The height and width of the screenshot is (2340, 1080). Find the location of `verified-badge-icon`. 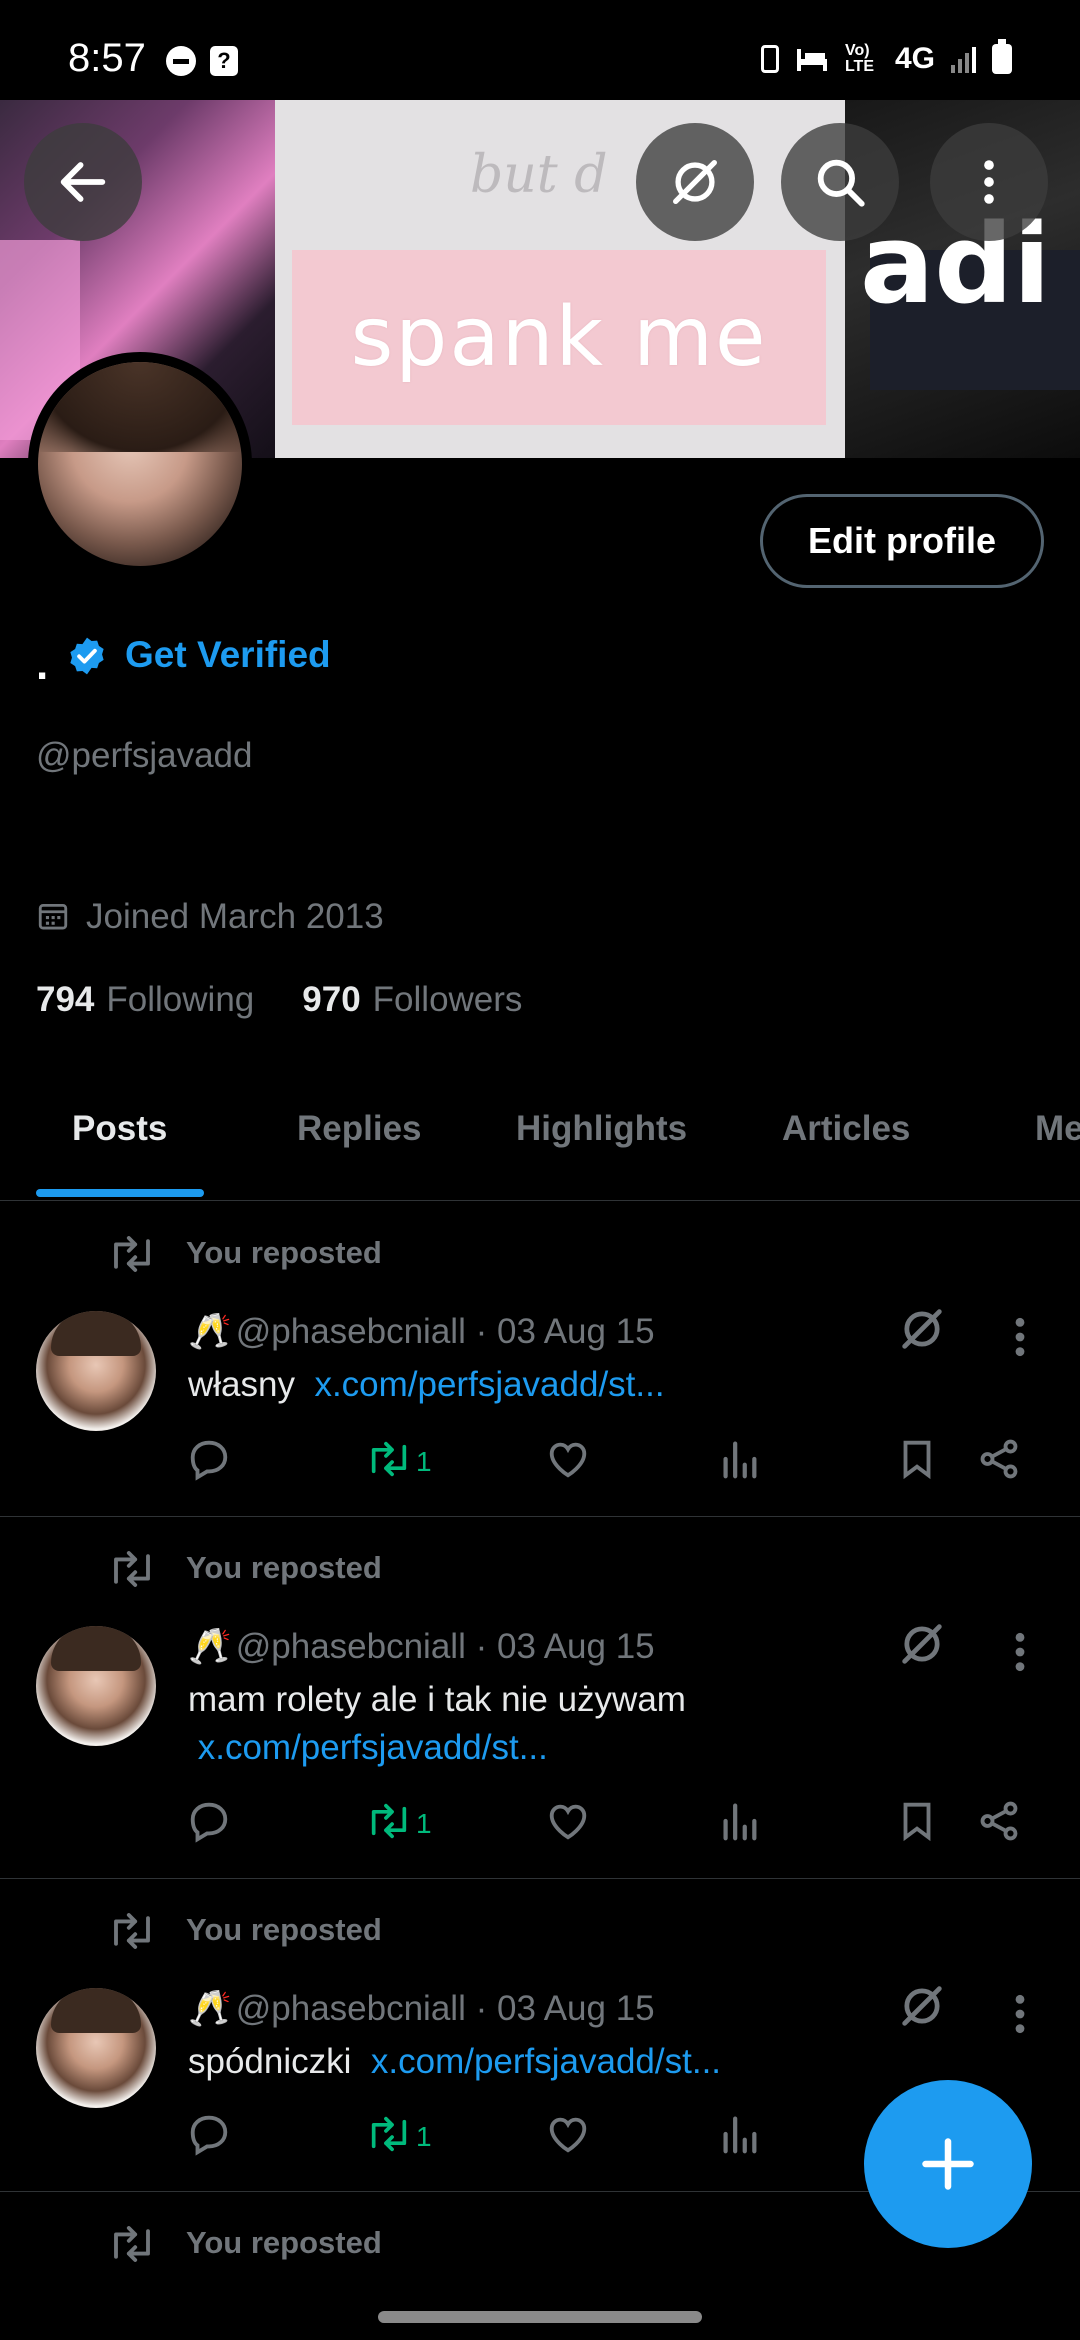

verified-badge-icon is located at coordinates (87, 656).